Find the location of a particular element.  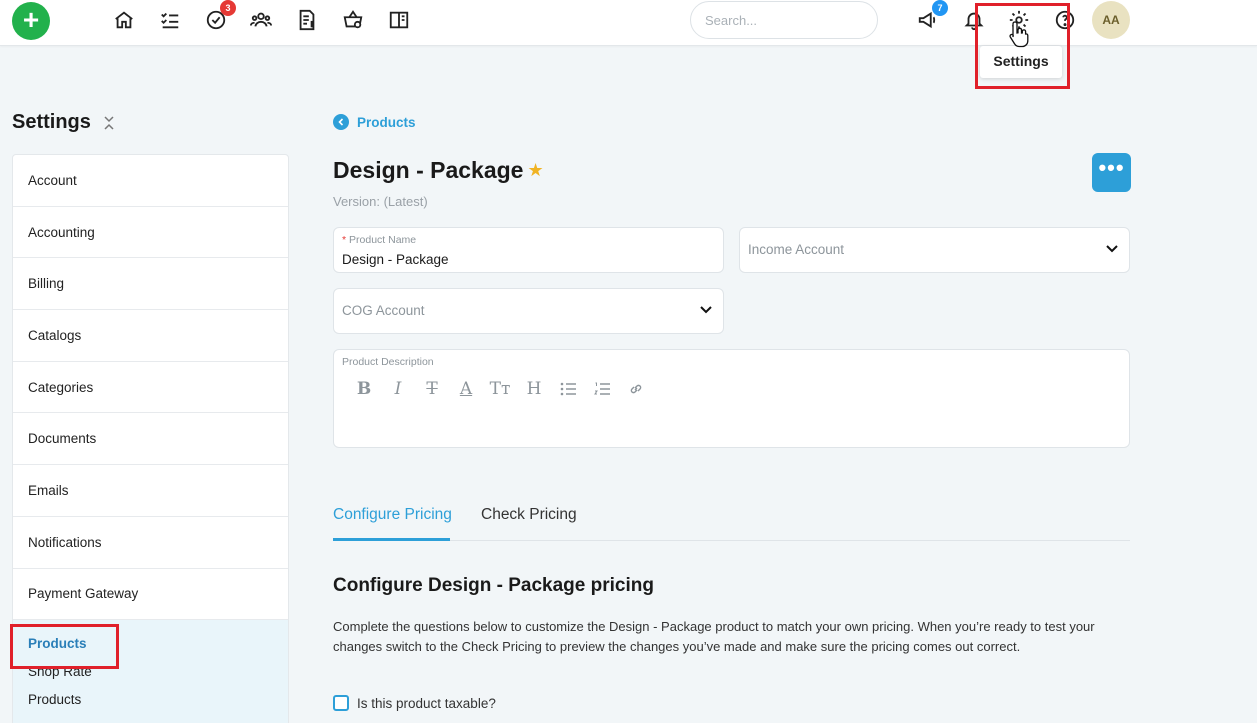

sidebar-item-payment-gateway: Payment Gateway is located at coordinates (150, 595).